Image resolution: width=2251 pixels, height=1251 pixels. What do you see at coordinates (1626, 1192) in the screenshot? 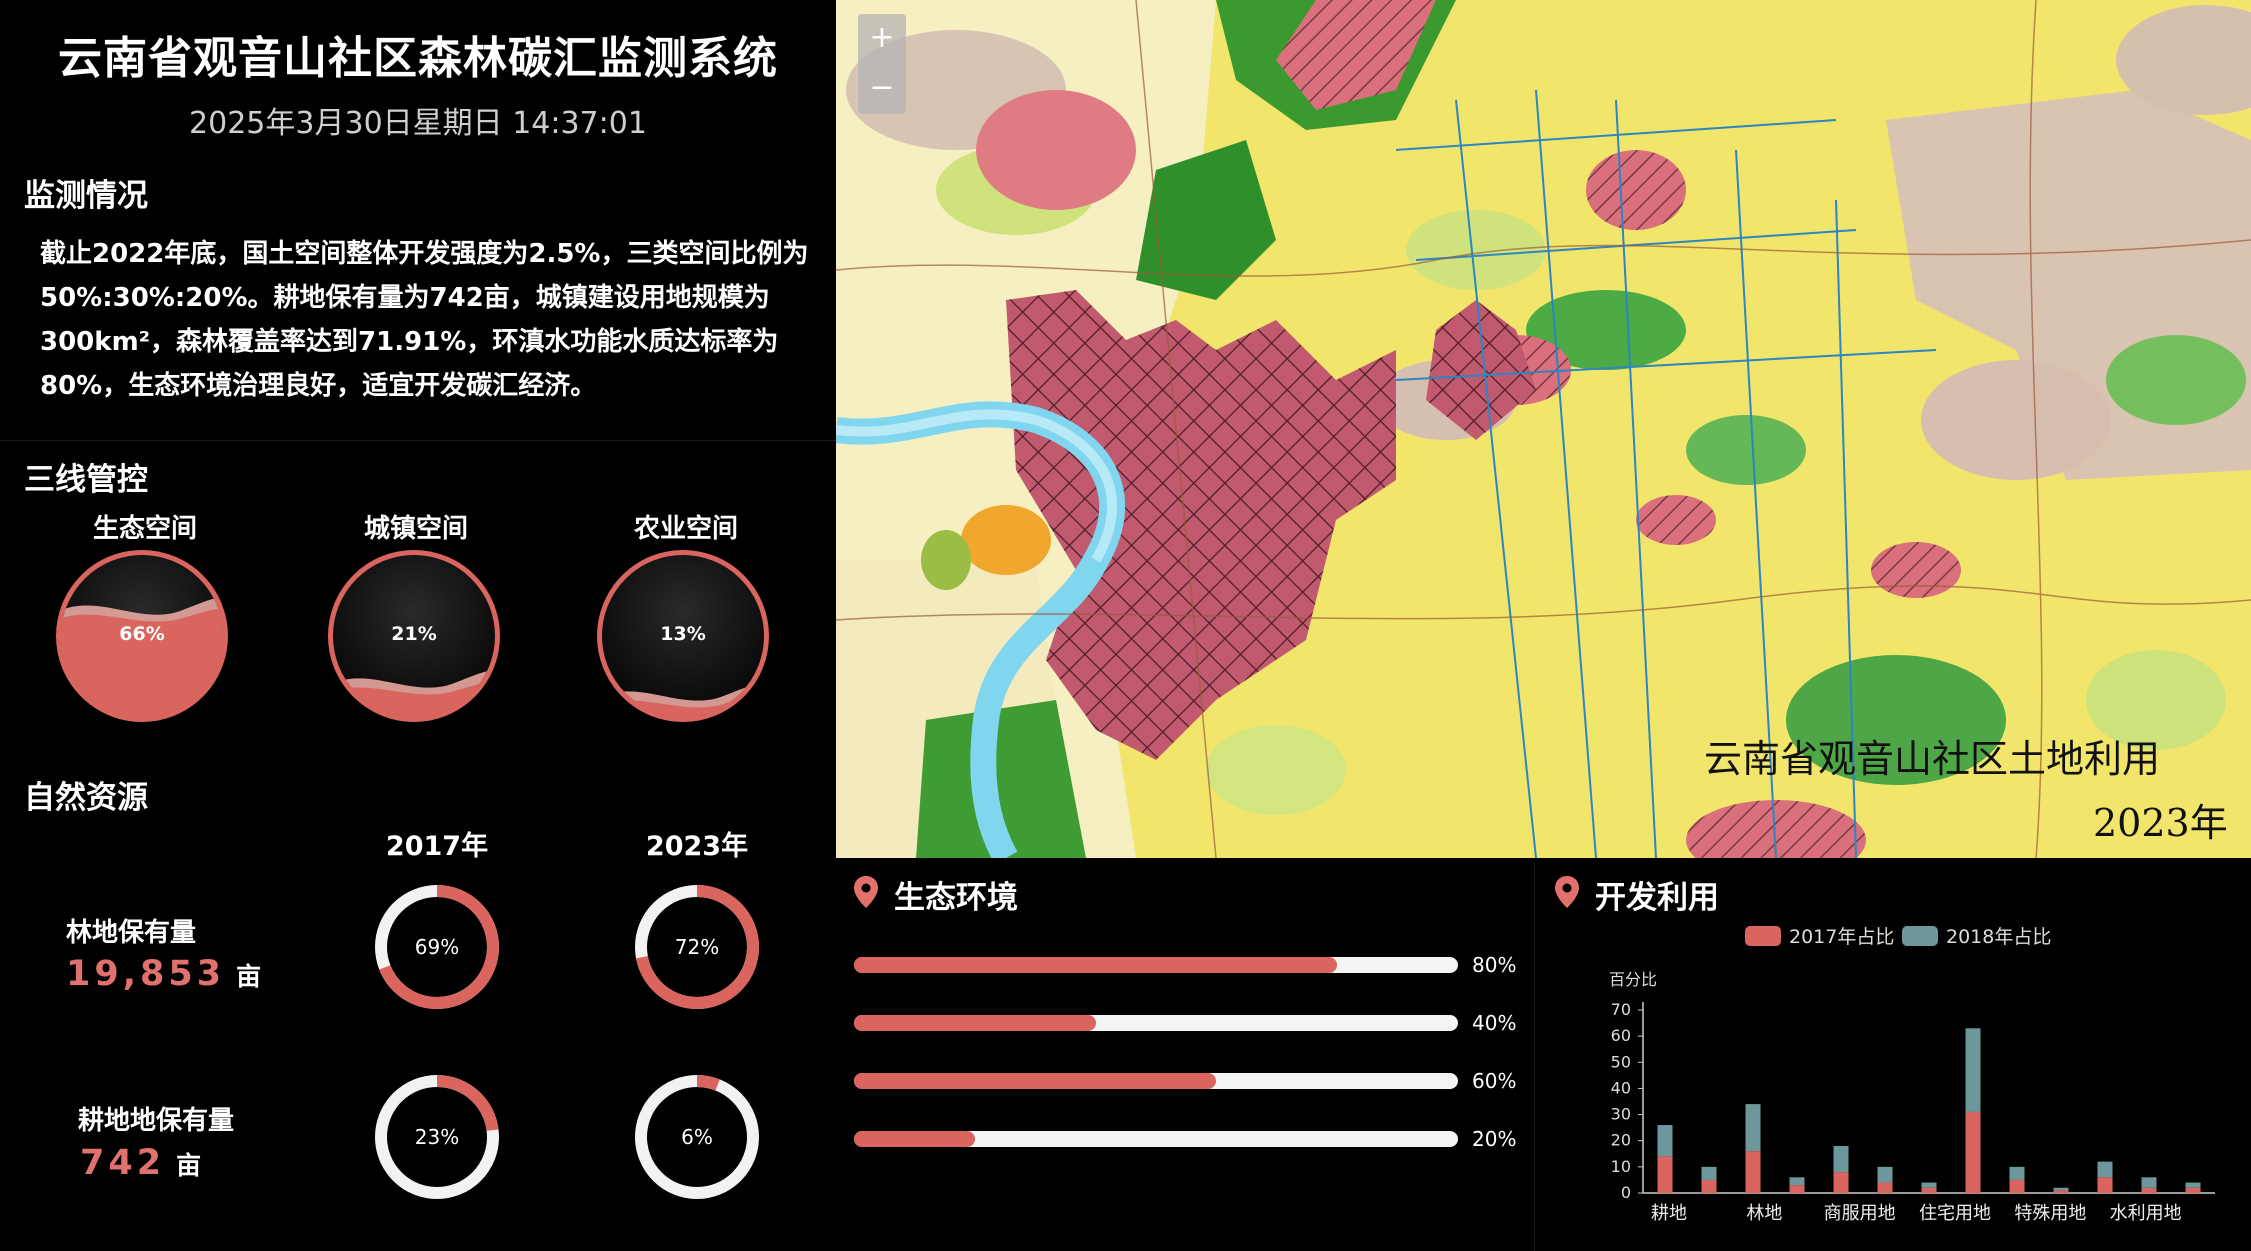
I see `y-tick-label: 0` at bounding box center [1626, 1192].